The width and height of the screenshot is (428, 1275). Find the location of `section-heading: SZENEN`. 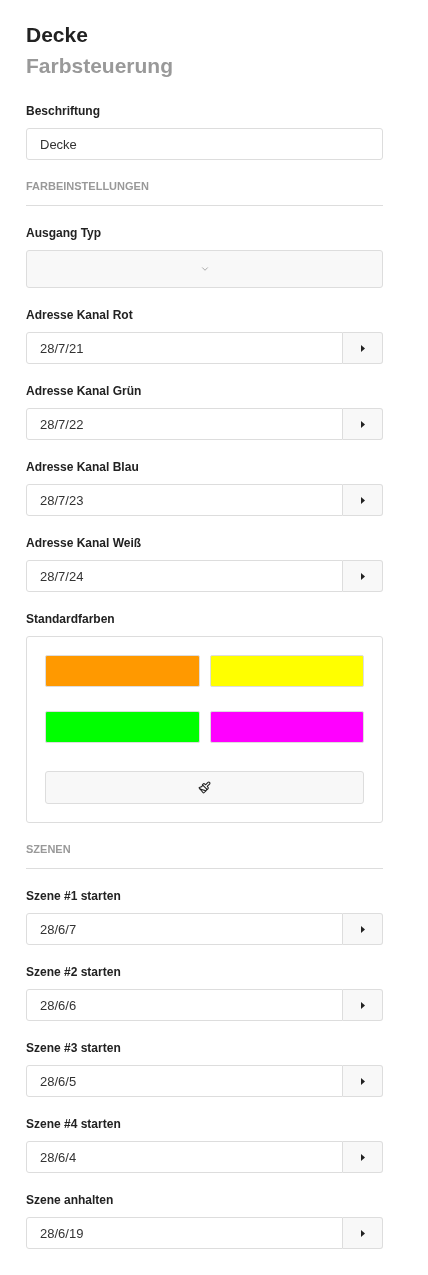

section-heading: SZENEN is located at coordinates (49, 849).